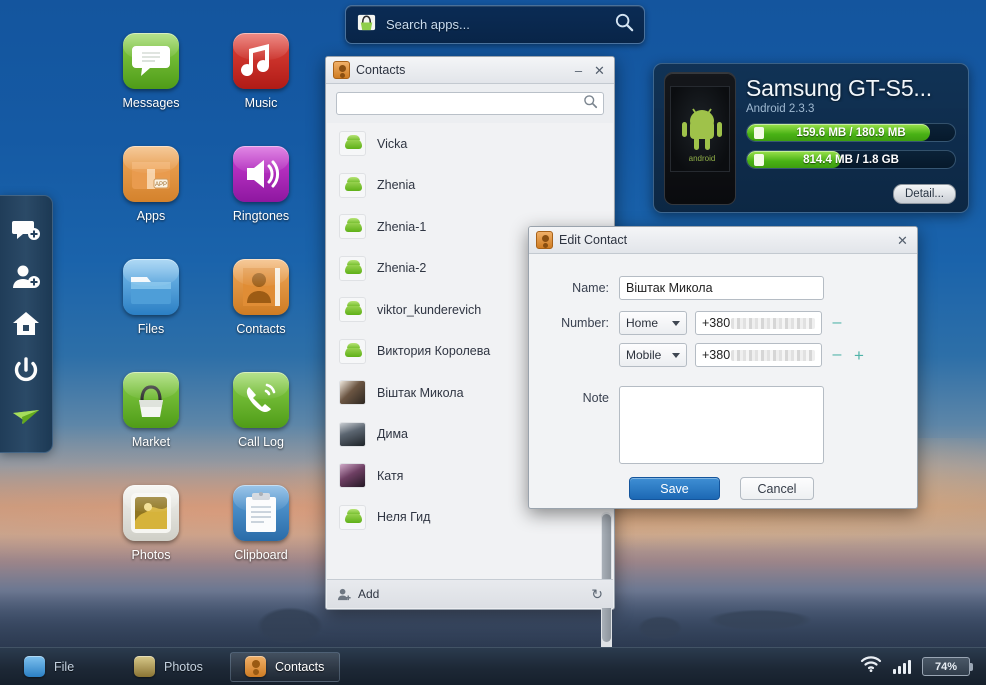  I want to click on save-button: Save, so click(674, 488).